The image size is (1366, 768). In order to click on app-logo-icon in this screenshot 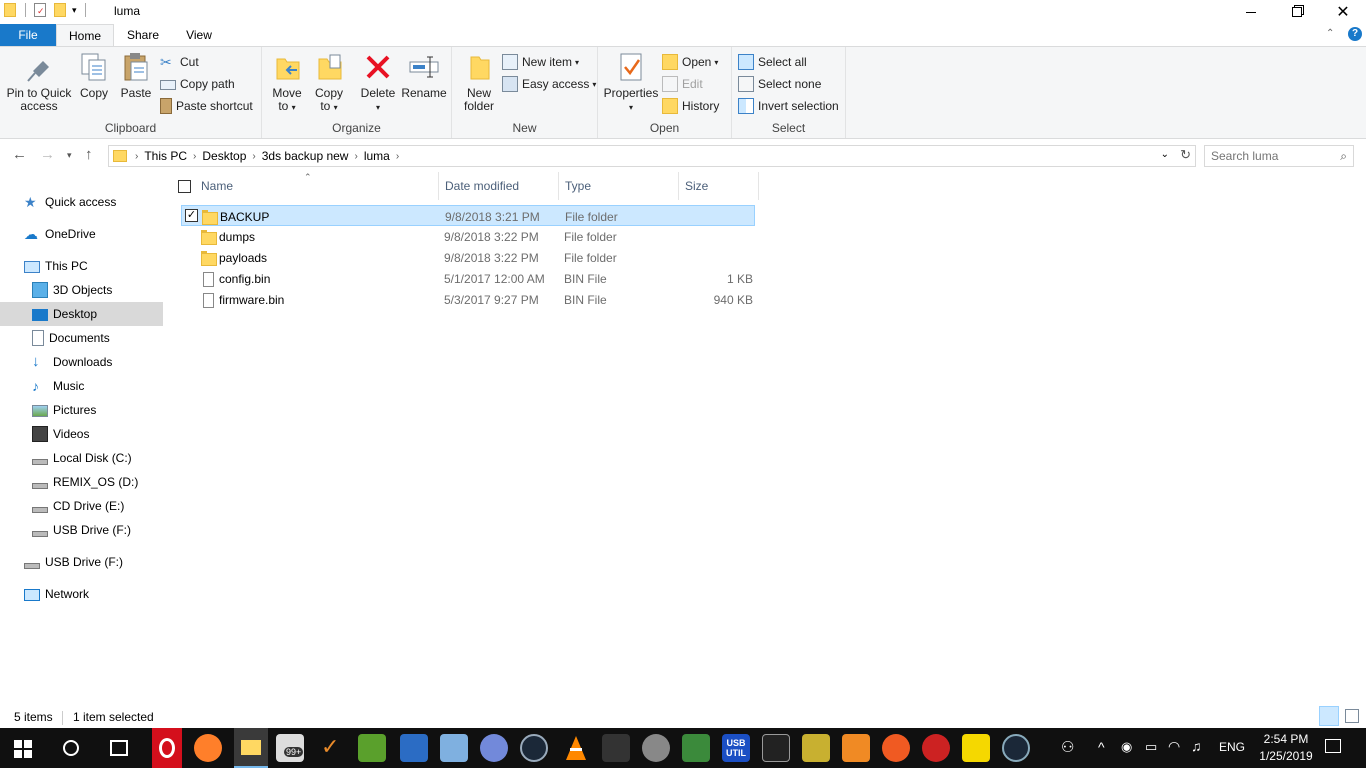, I will do `click(616, 748)`.